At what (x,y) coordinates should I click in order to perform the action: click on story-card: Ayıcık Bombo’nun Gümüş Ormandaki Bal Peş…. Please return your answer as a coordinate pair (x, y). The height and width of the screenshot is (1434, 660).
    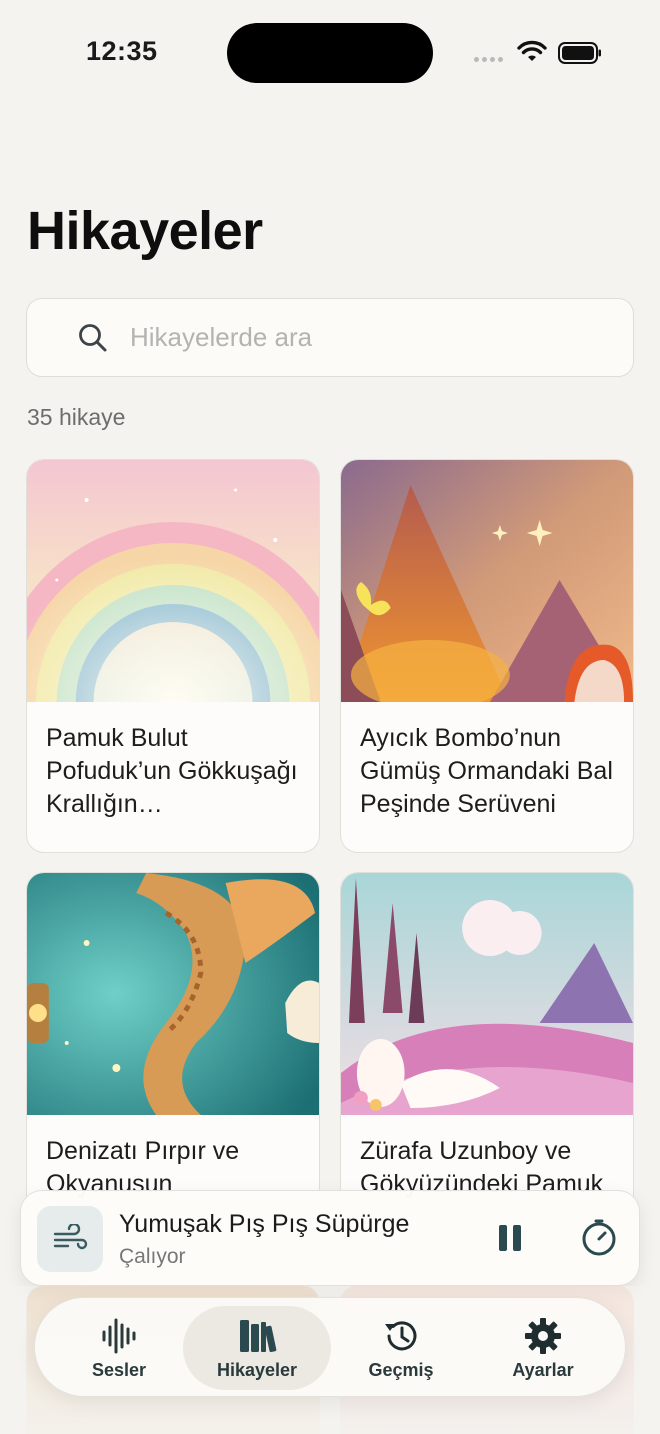
    Looking at the image, I should click on (487, 656).